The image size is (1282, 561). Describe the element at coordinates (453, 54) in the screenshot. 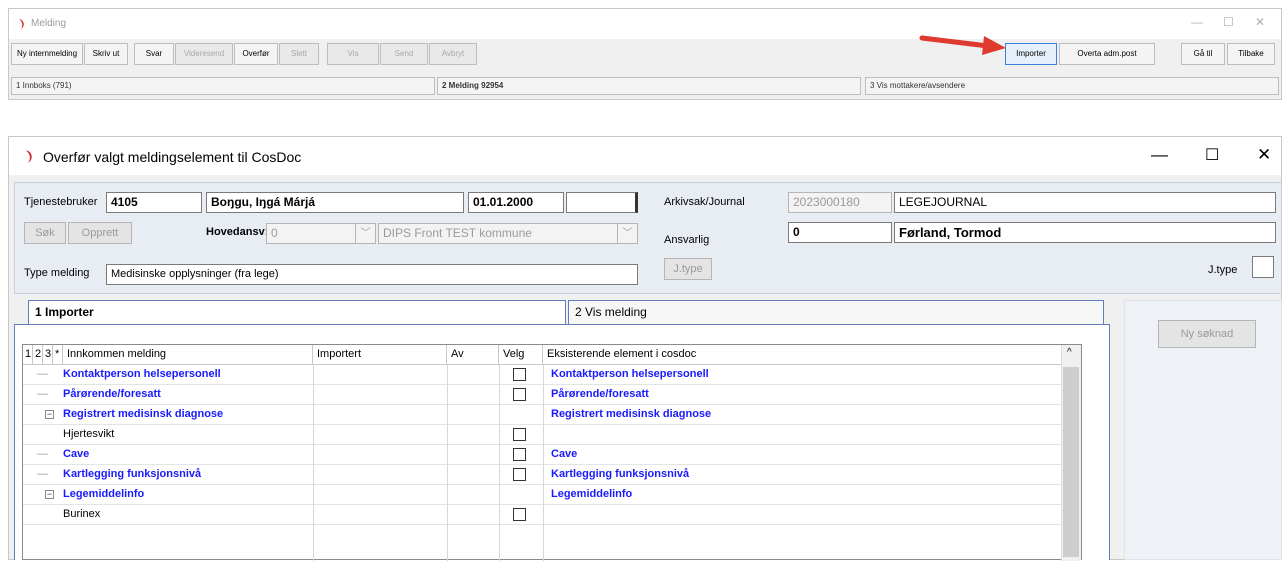

I see `cancel-button: Avbryt` at that location.